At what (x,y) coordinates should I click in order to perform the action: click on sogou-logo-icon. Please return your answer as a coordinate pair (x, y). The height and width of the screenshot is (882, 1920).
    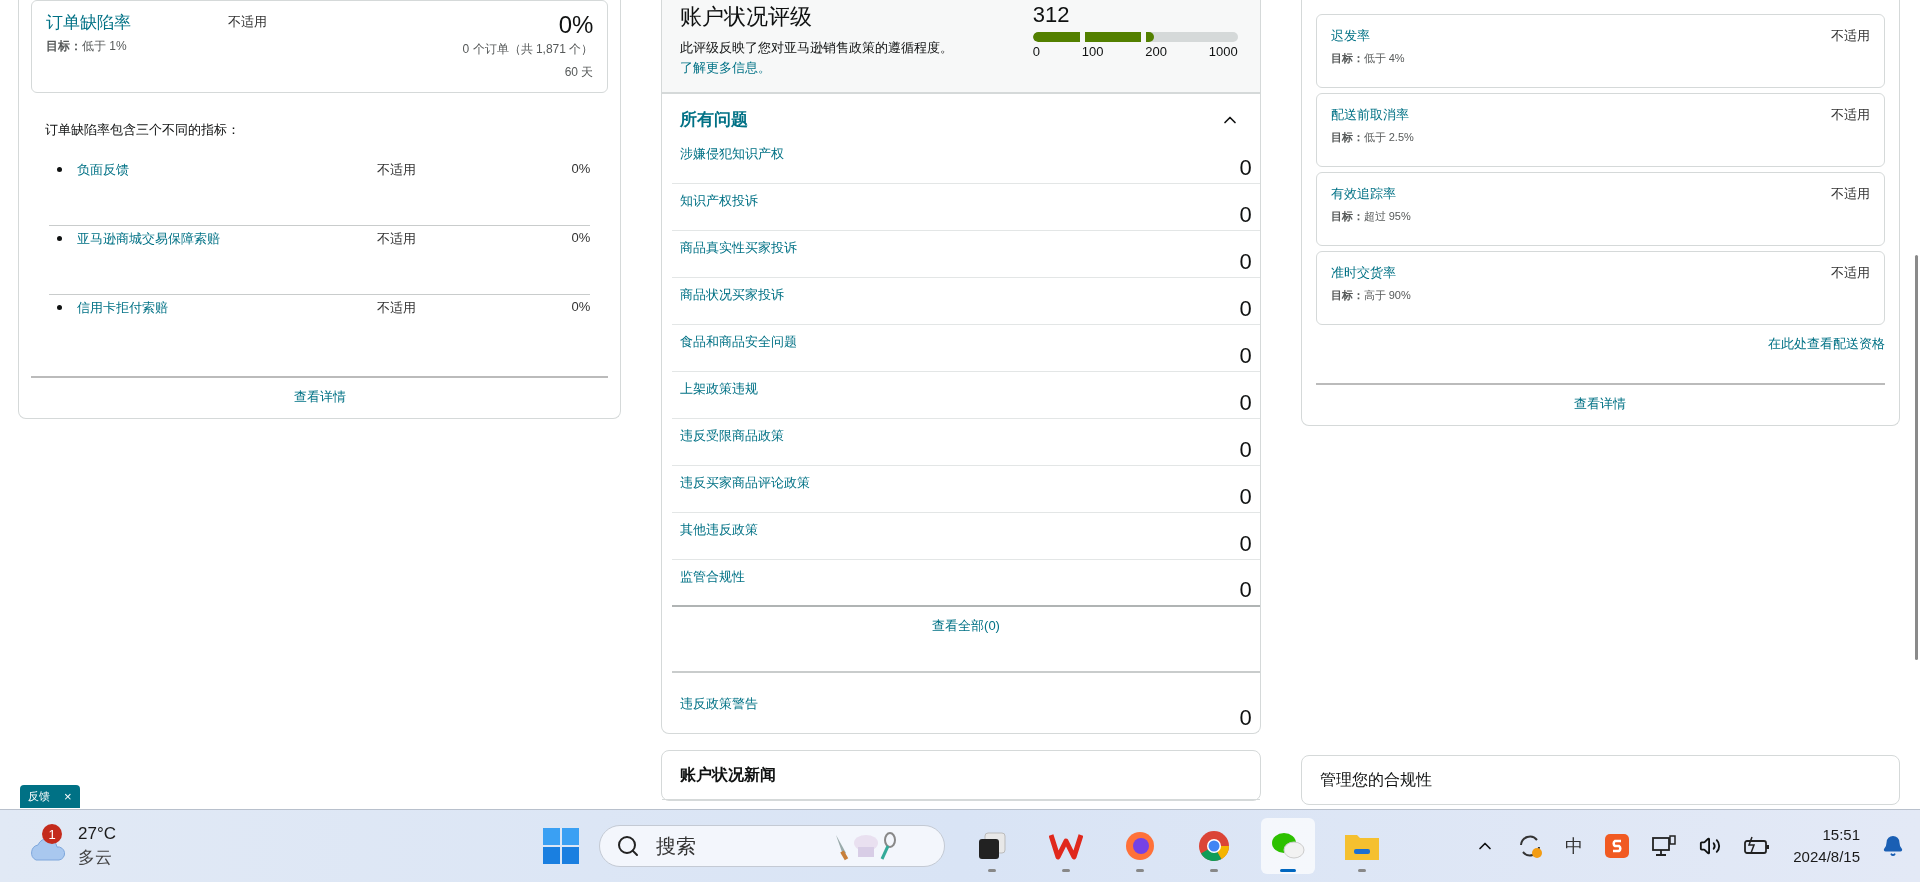
    Looking at the image, I should click on (1617, 846).